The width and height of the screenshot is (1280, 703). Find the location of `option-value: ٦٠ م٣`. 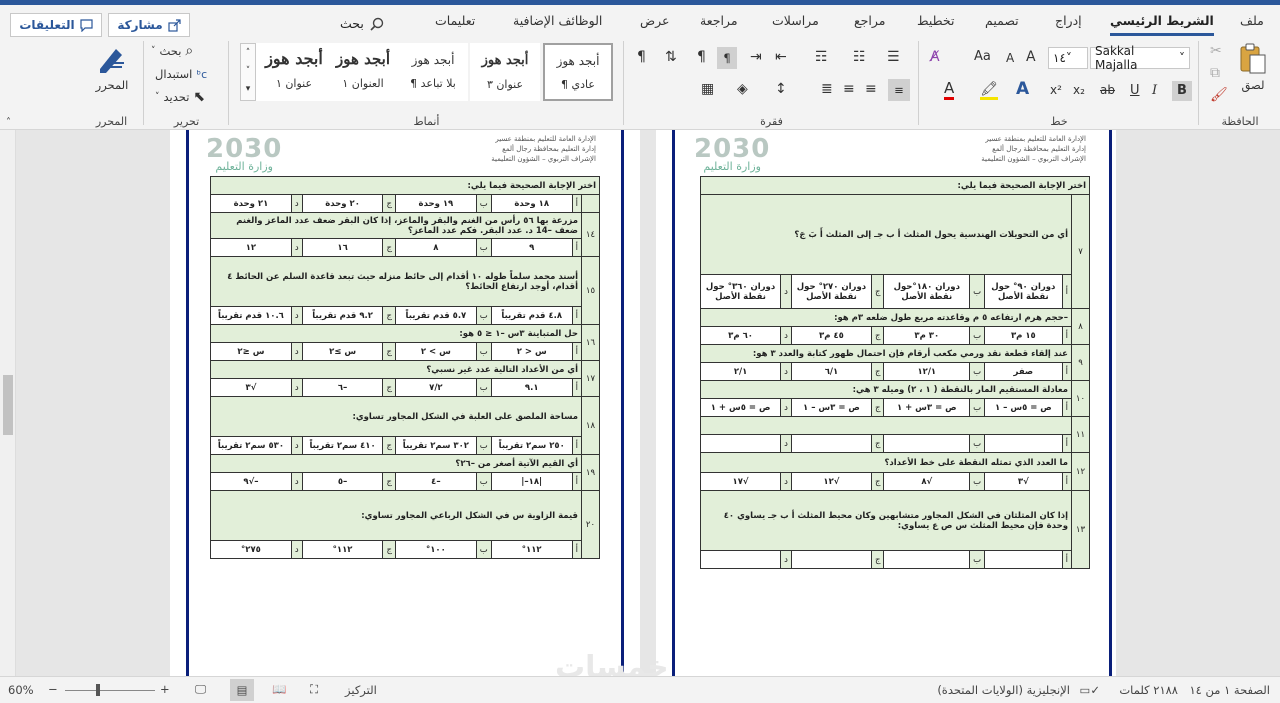

option-value: ٦٠ م٣ is located at coordinates (740, 335).